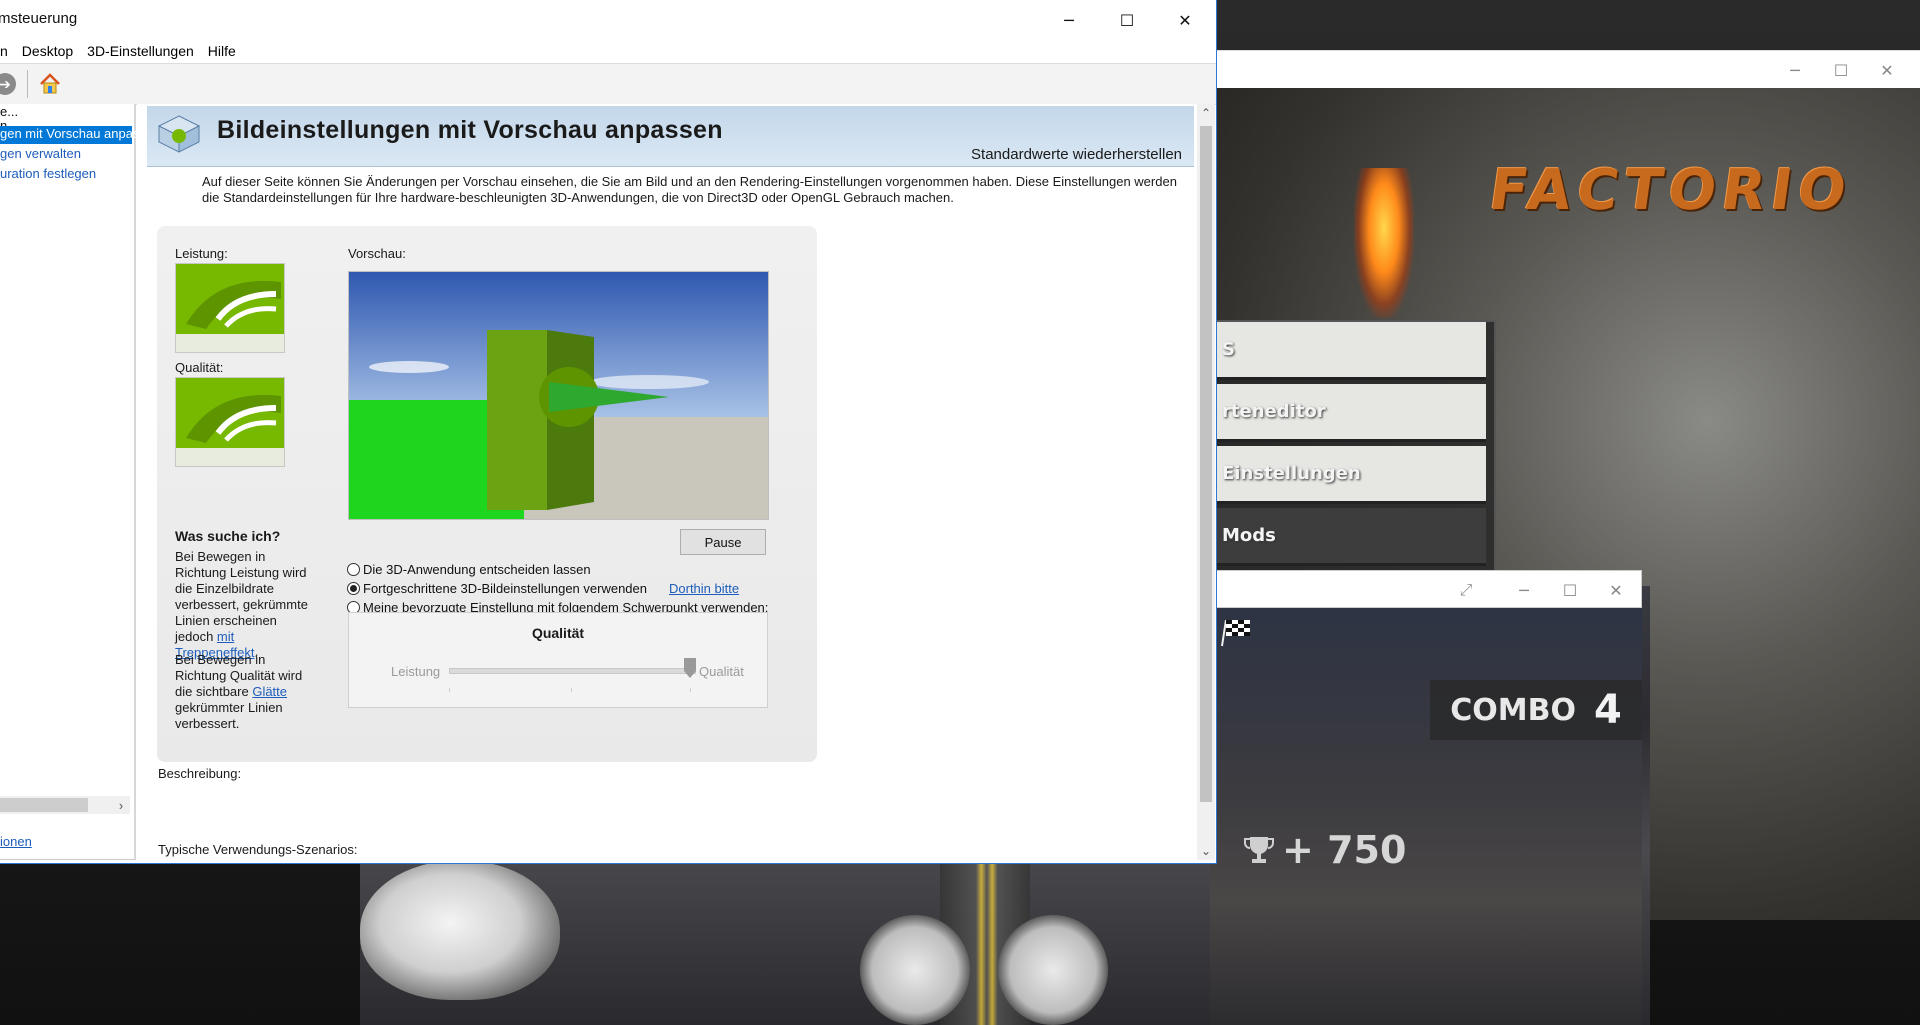 The height and width of the screenshot is (1025, 1920). I want to click on moto-close-button: ✕, so click(1616, 590).